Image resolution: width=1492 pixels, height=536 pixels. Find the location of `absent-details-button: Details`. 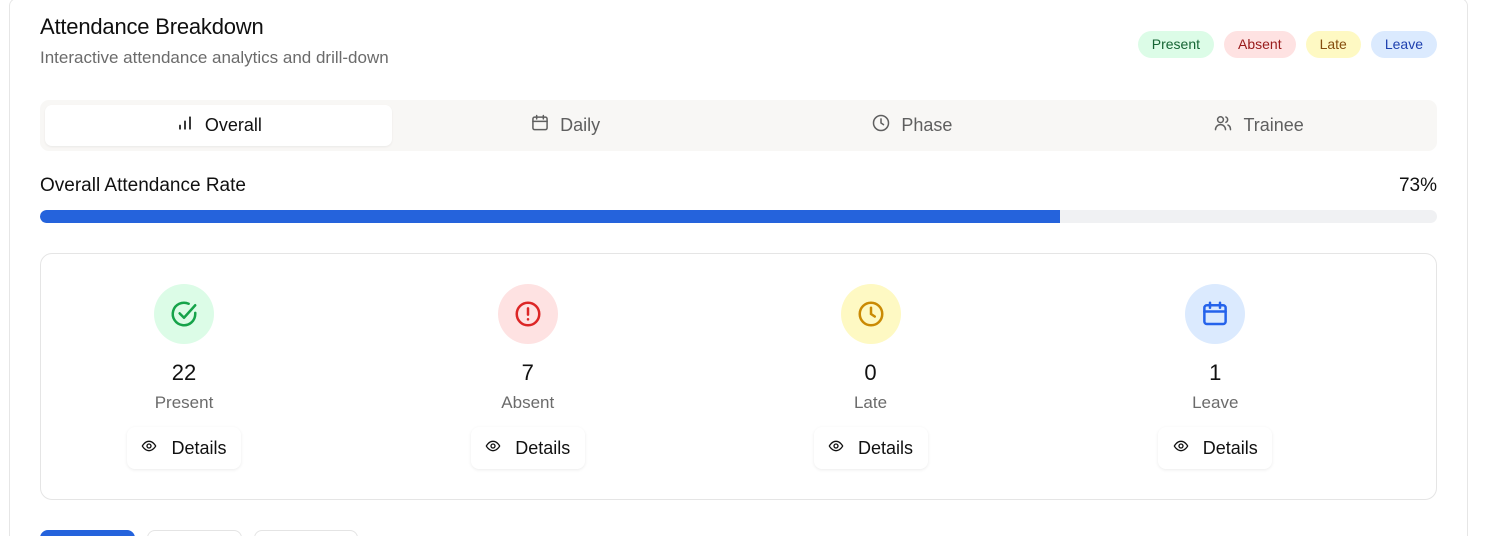

absent-details-button: Details is located at coordinates (527, 448).